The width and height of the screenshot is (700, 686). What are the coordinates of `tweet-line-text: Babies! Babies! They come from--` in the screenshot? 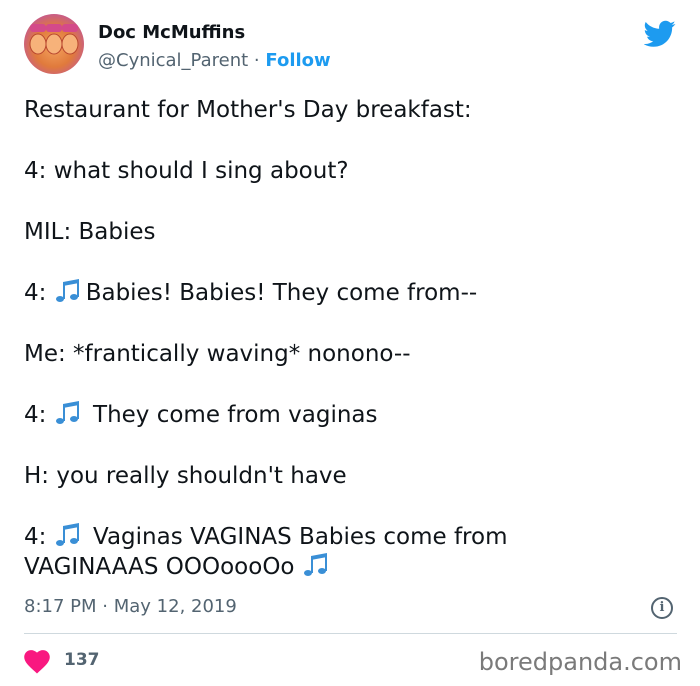 It's located at (281, 293).